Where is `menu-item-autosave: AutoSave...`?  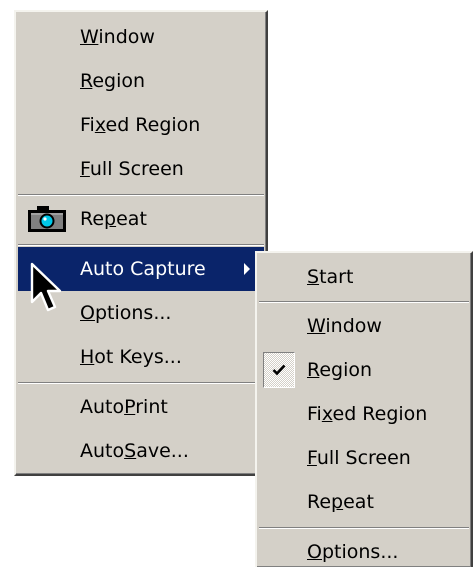
menu-item-autosave: AutoSave... is located at coordinates (141, 451).